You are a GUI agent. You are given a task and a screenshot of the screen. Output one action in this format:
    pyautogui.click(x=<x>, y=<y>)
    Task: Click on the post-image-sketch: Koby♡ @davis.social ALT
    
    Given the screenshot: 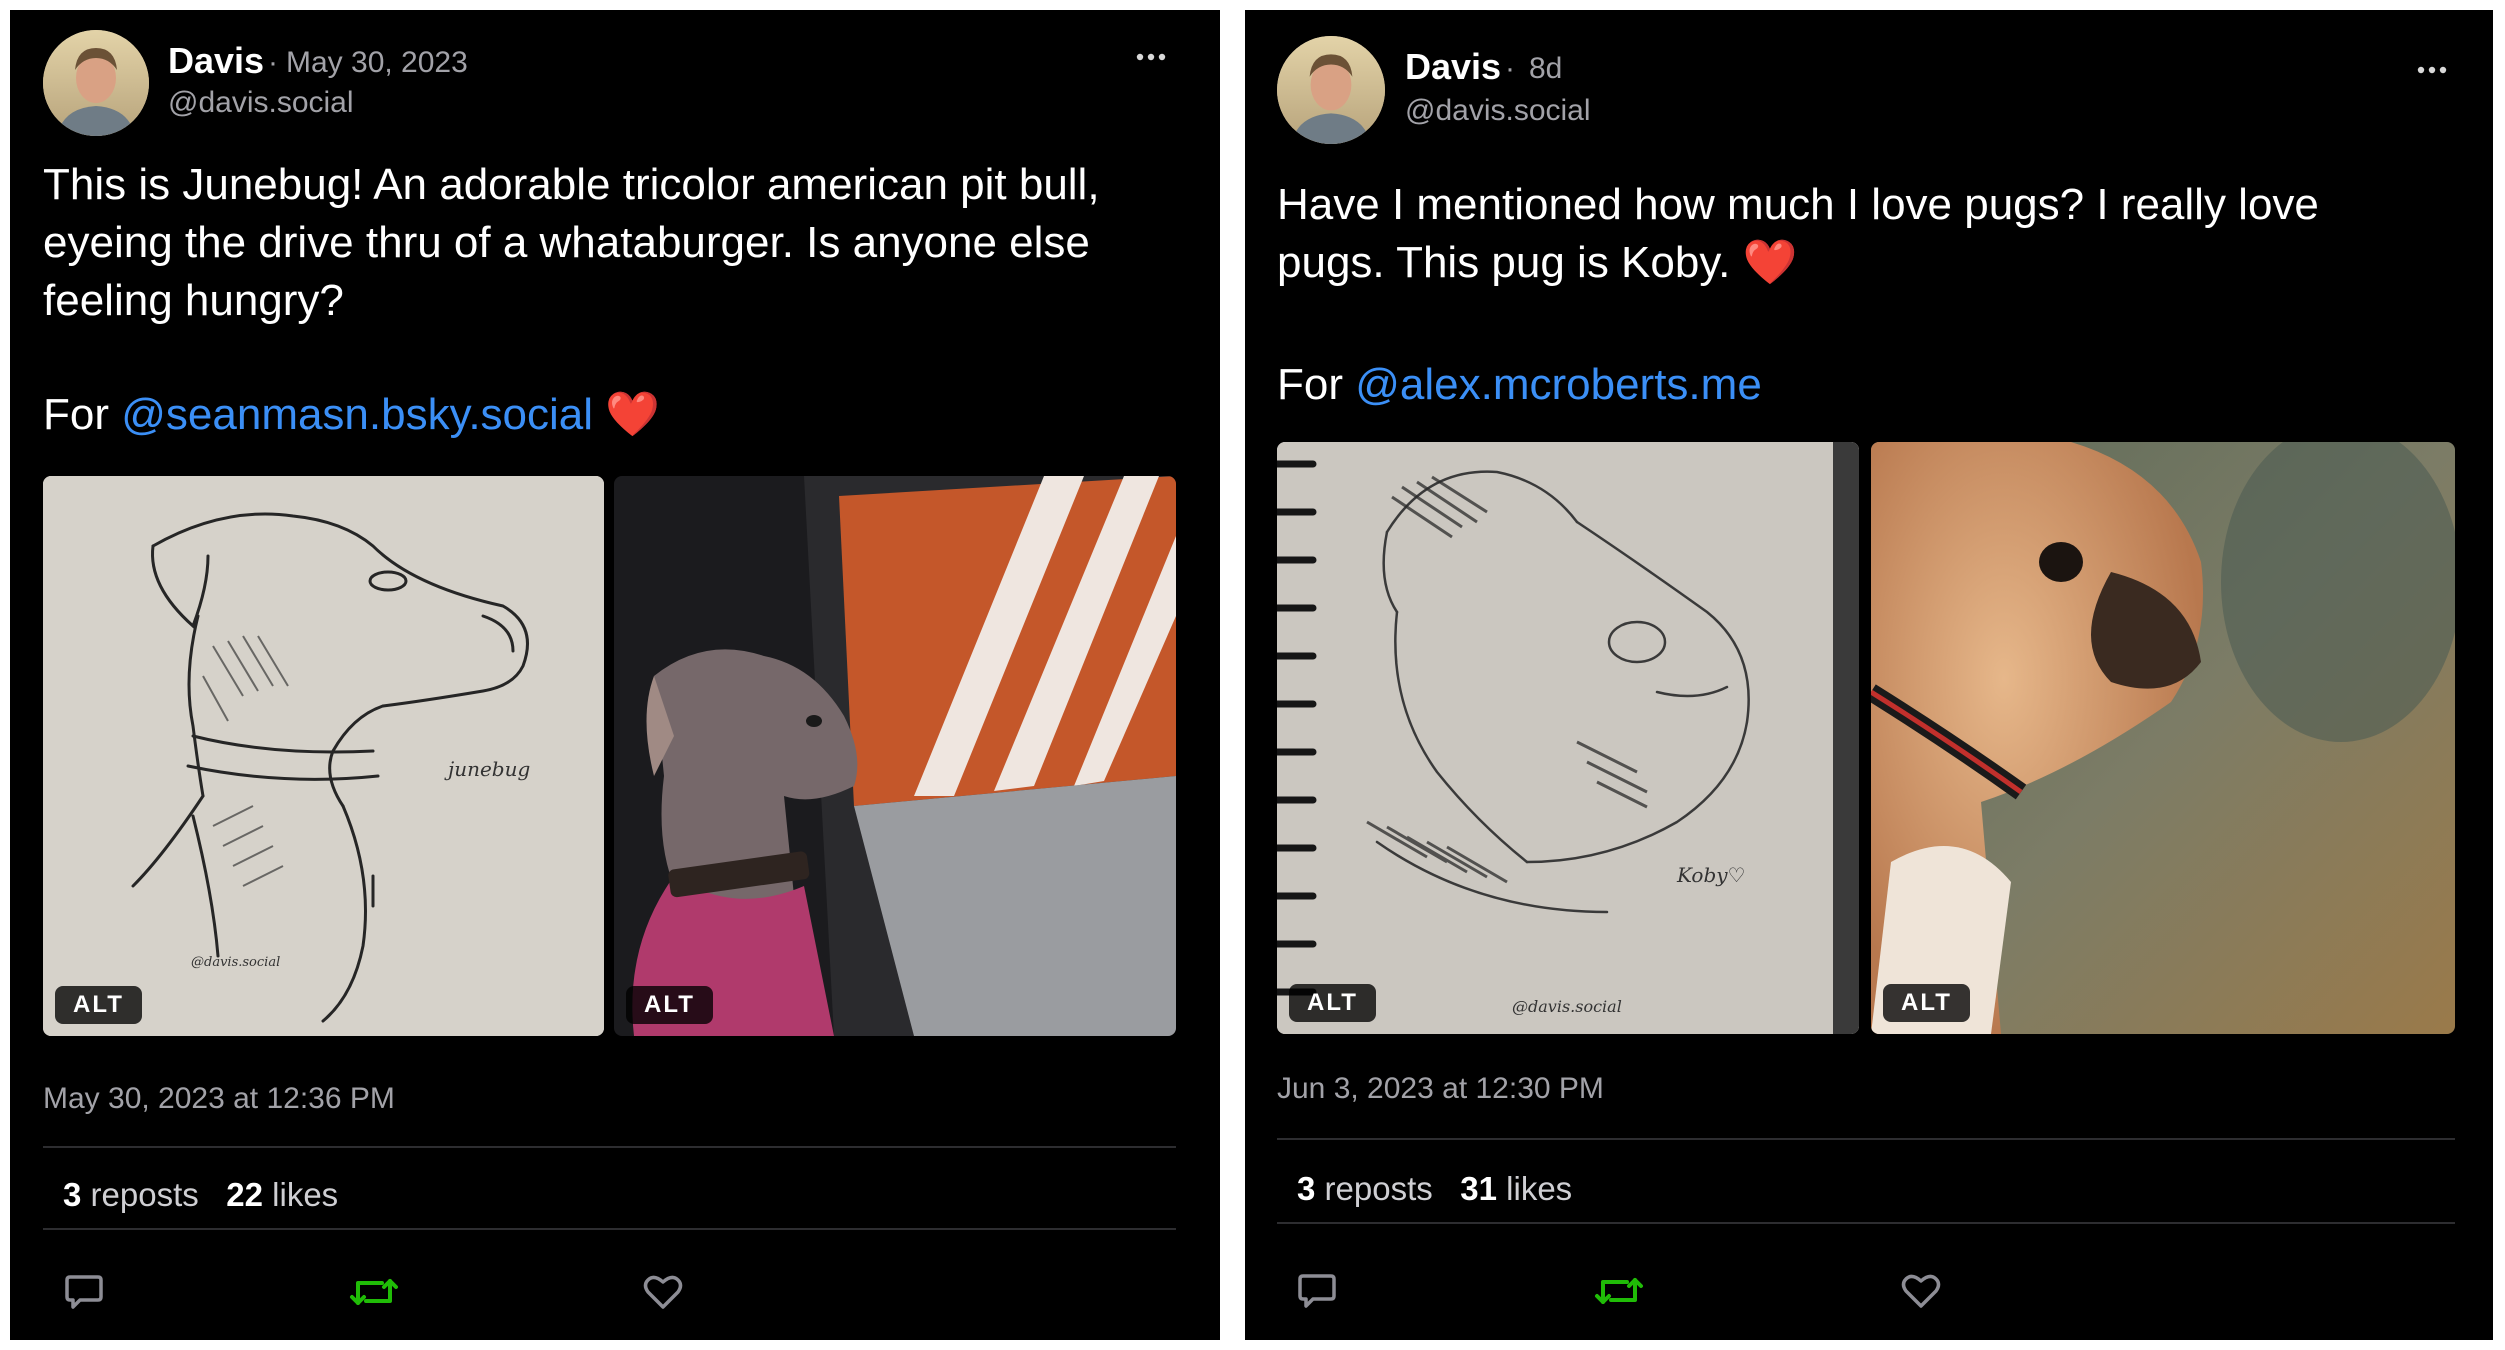 What is the action you would take?
    pyautogui.click(x=1568, y=738)
    